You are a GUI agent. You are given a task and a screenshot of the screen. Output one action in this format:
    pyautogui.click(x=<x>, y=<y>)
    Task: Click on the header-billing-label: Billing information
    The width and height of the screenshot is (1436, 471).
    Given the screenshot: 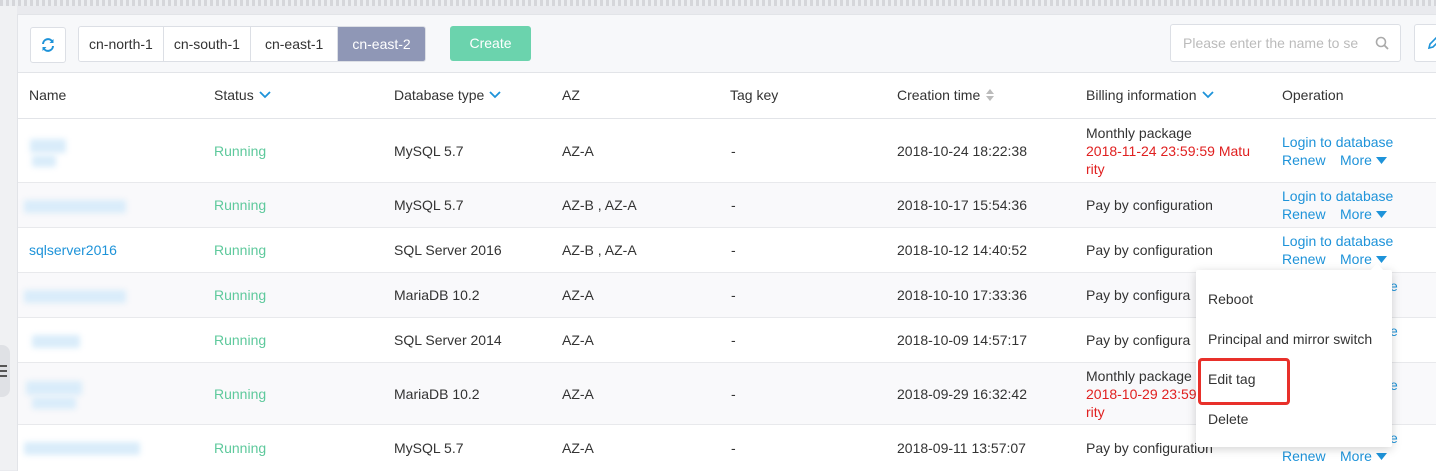 What is the action you would take?
    pyautogui.click(x=1141, y=95)
    